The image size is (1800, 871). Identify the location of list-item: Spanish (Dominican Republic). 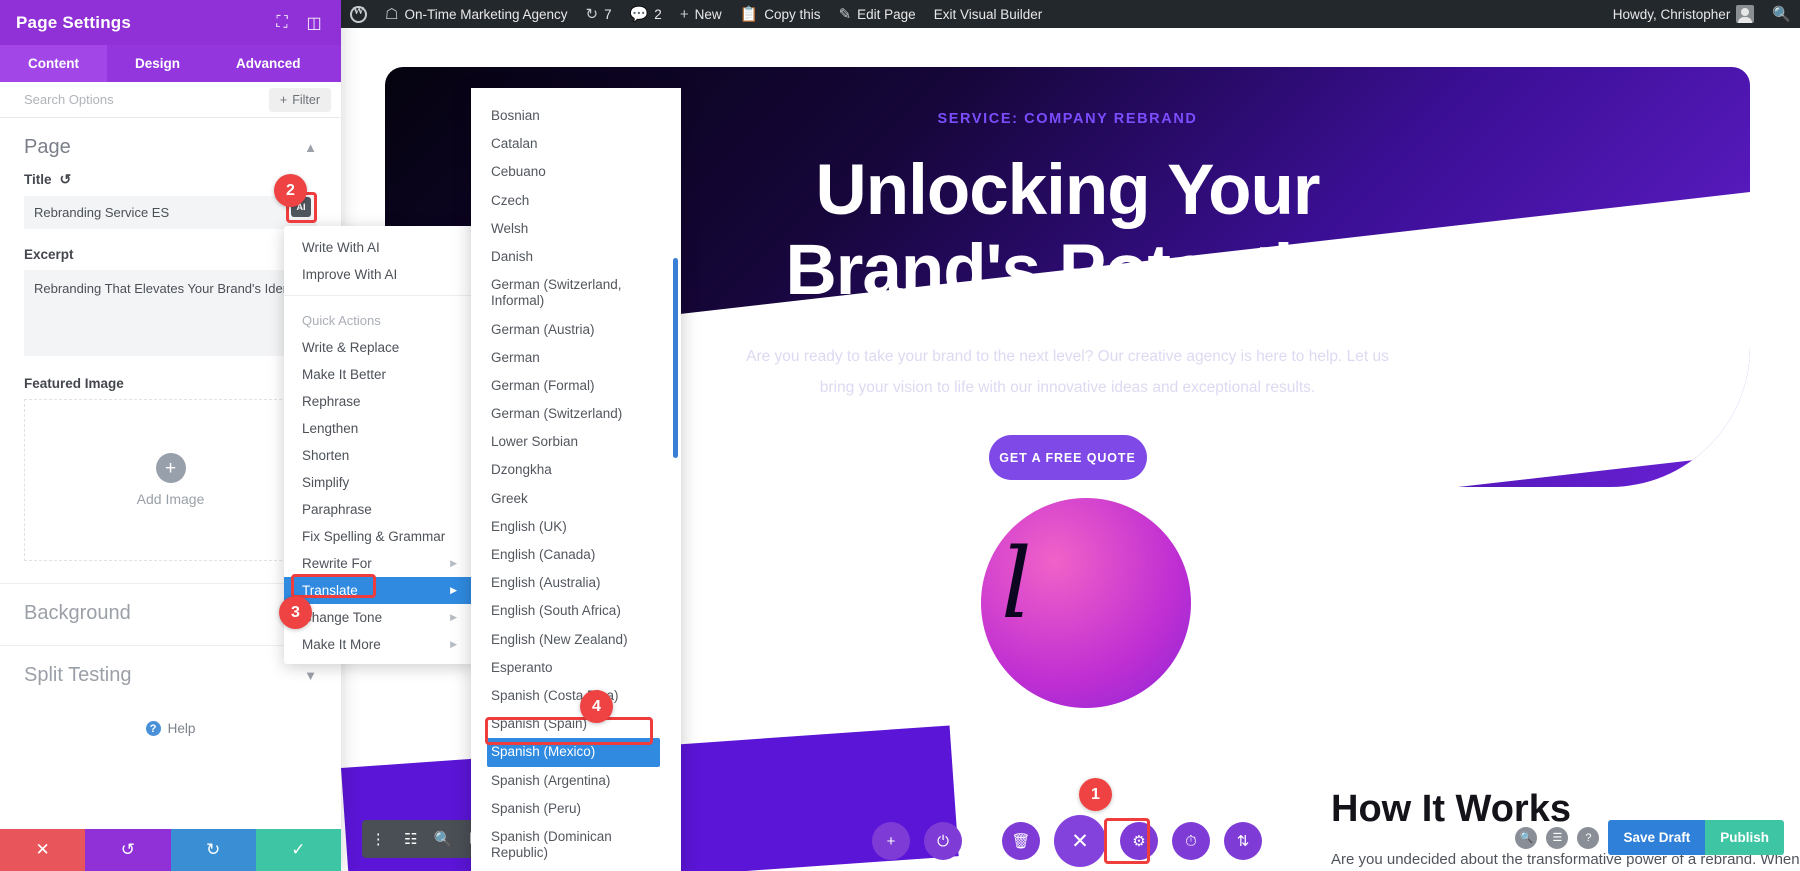
(576, 845).